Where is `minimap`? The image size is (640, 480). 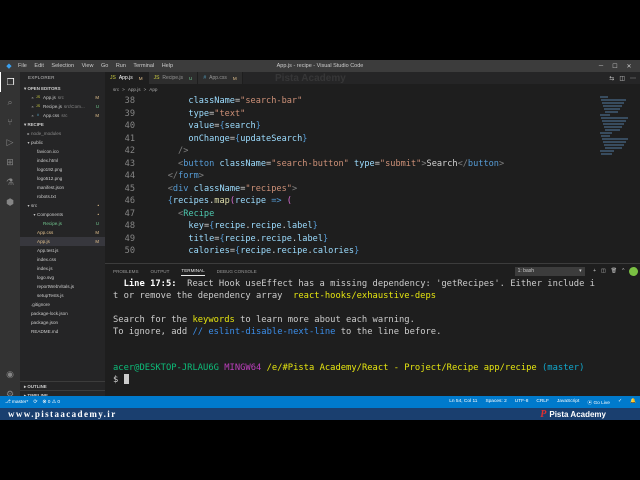 minimap is located at coordinates (615, 176).